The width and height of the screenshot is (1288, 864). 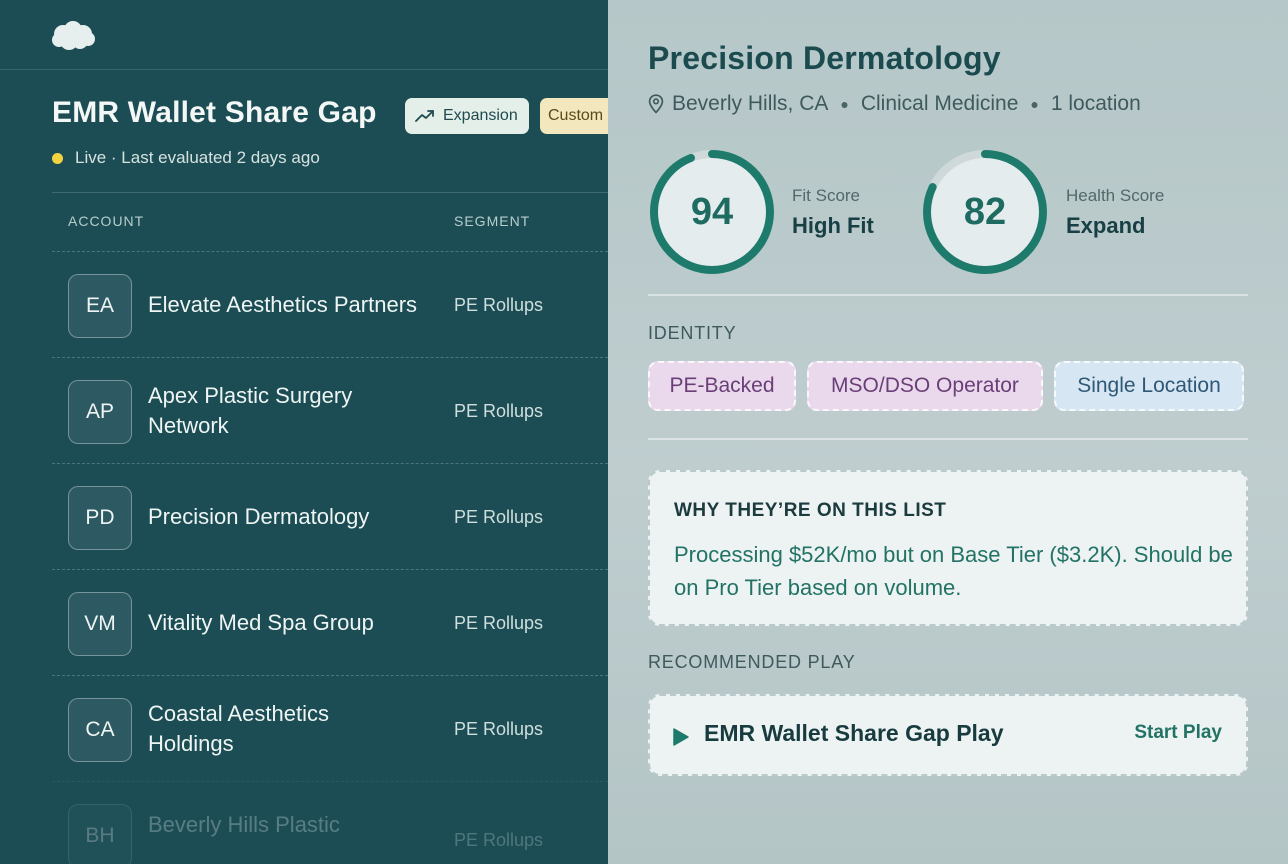 I want to click on account-title: Precision Dermatology, so click(x=824, y=58).